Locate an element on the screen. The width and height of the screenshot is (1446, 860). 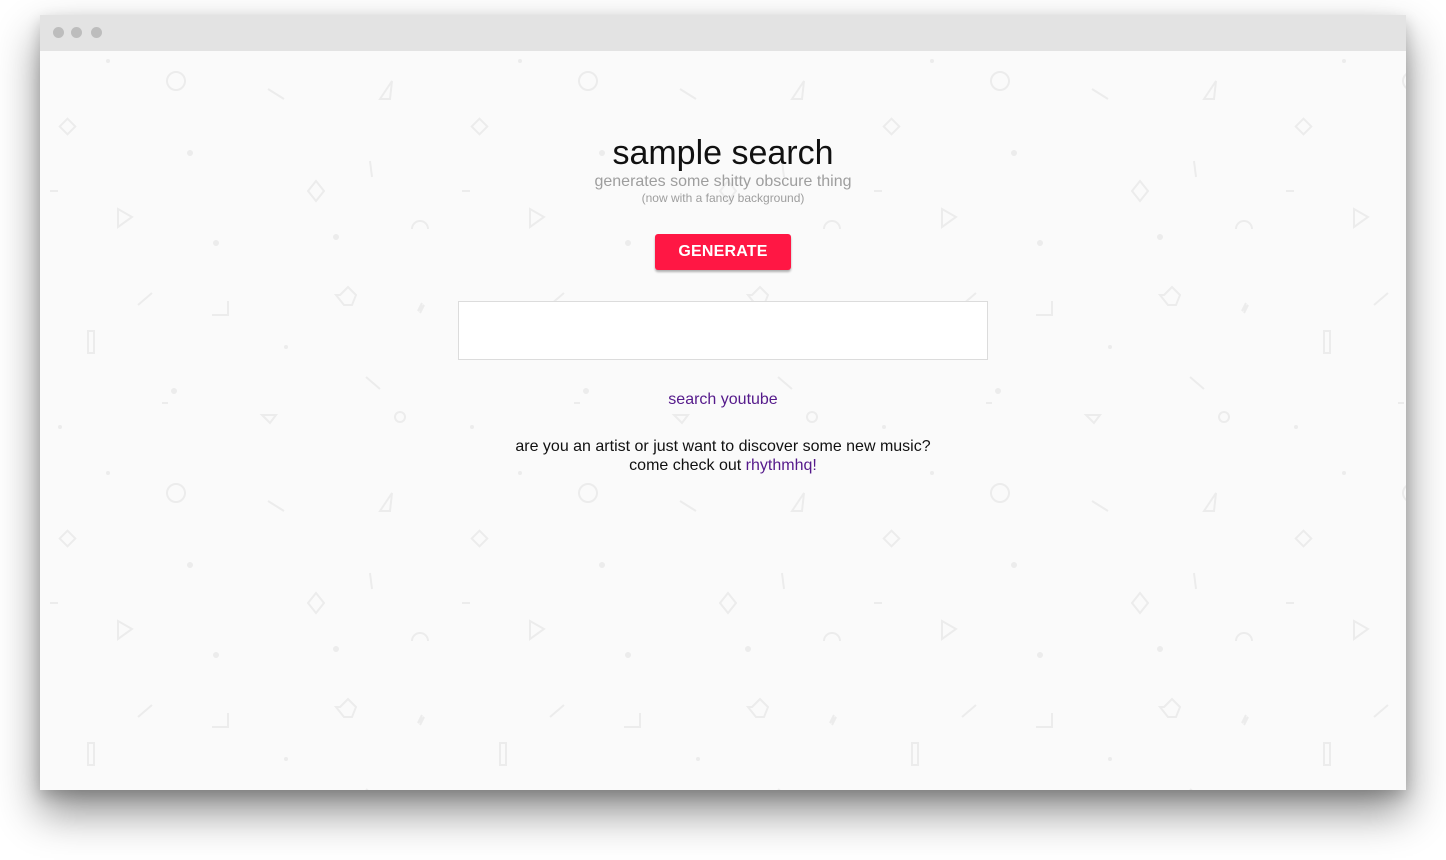
search-youtube-link: search youtube is located at coordinates (722, 399).